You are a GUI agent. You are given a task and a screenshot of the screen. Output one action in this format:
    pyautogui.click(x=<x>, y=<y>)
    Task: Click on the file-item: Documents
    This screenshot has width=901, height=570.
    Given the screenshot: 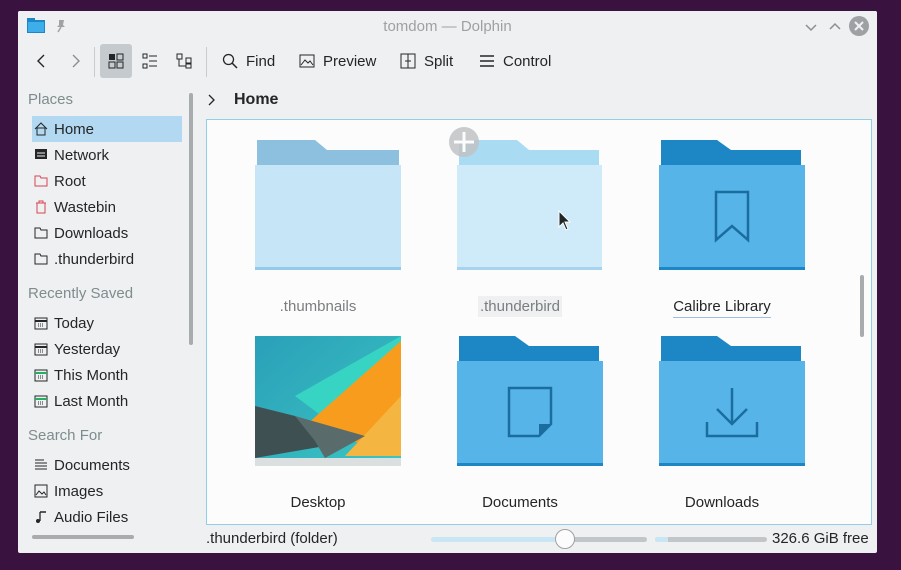 What is the action you would take?
    pyautogui.click(x=520, y=426)
    